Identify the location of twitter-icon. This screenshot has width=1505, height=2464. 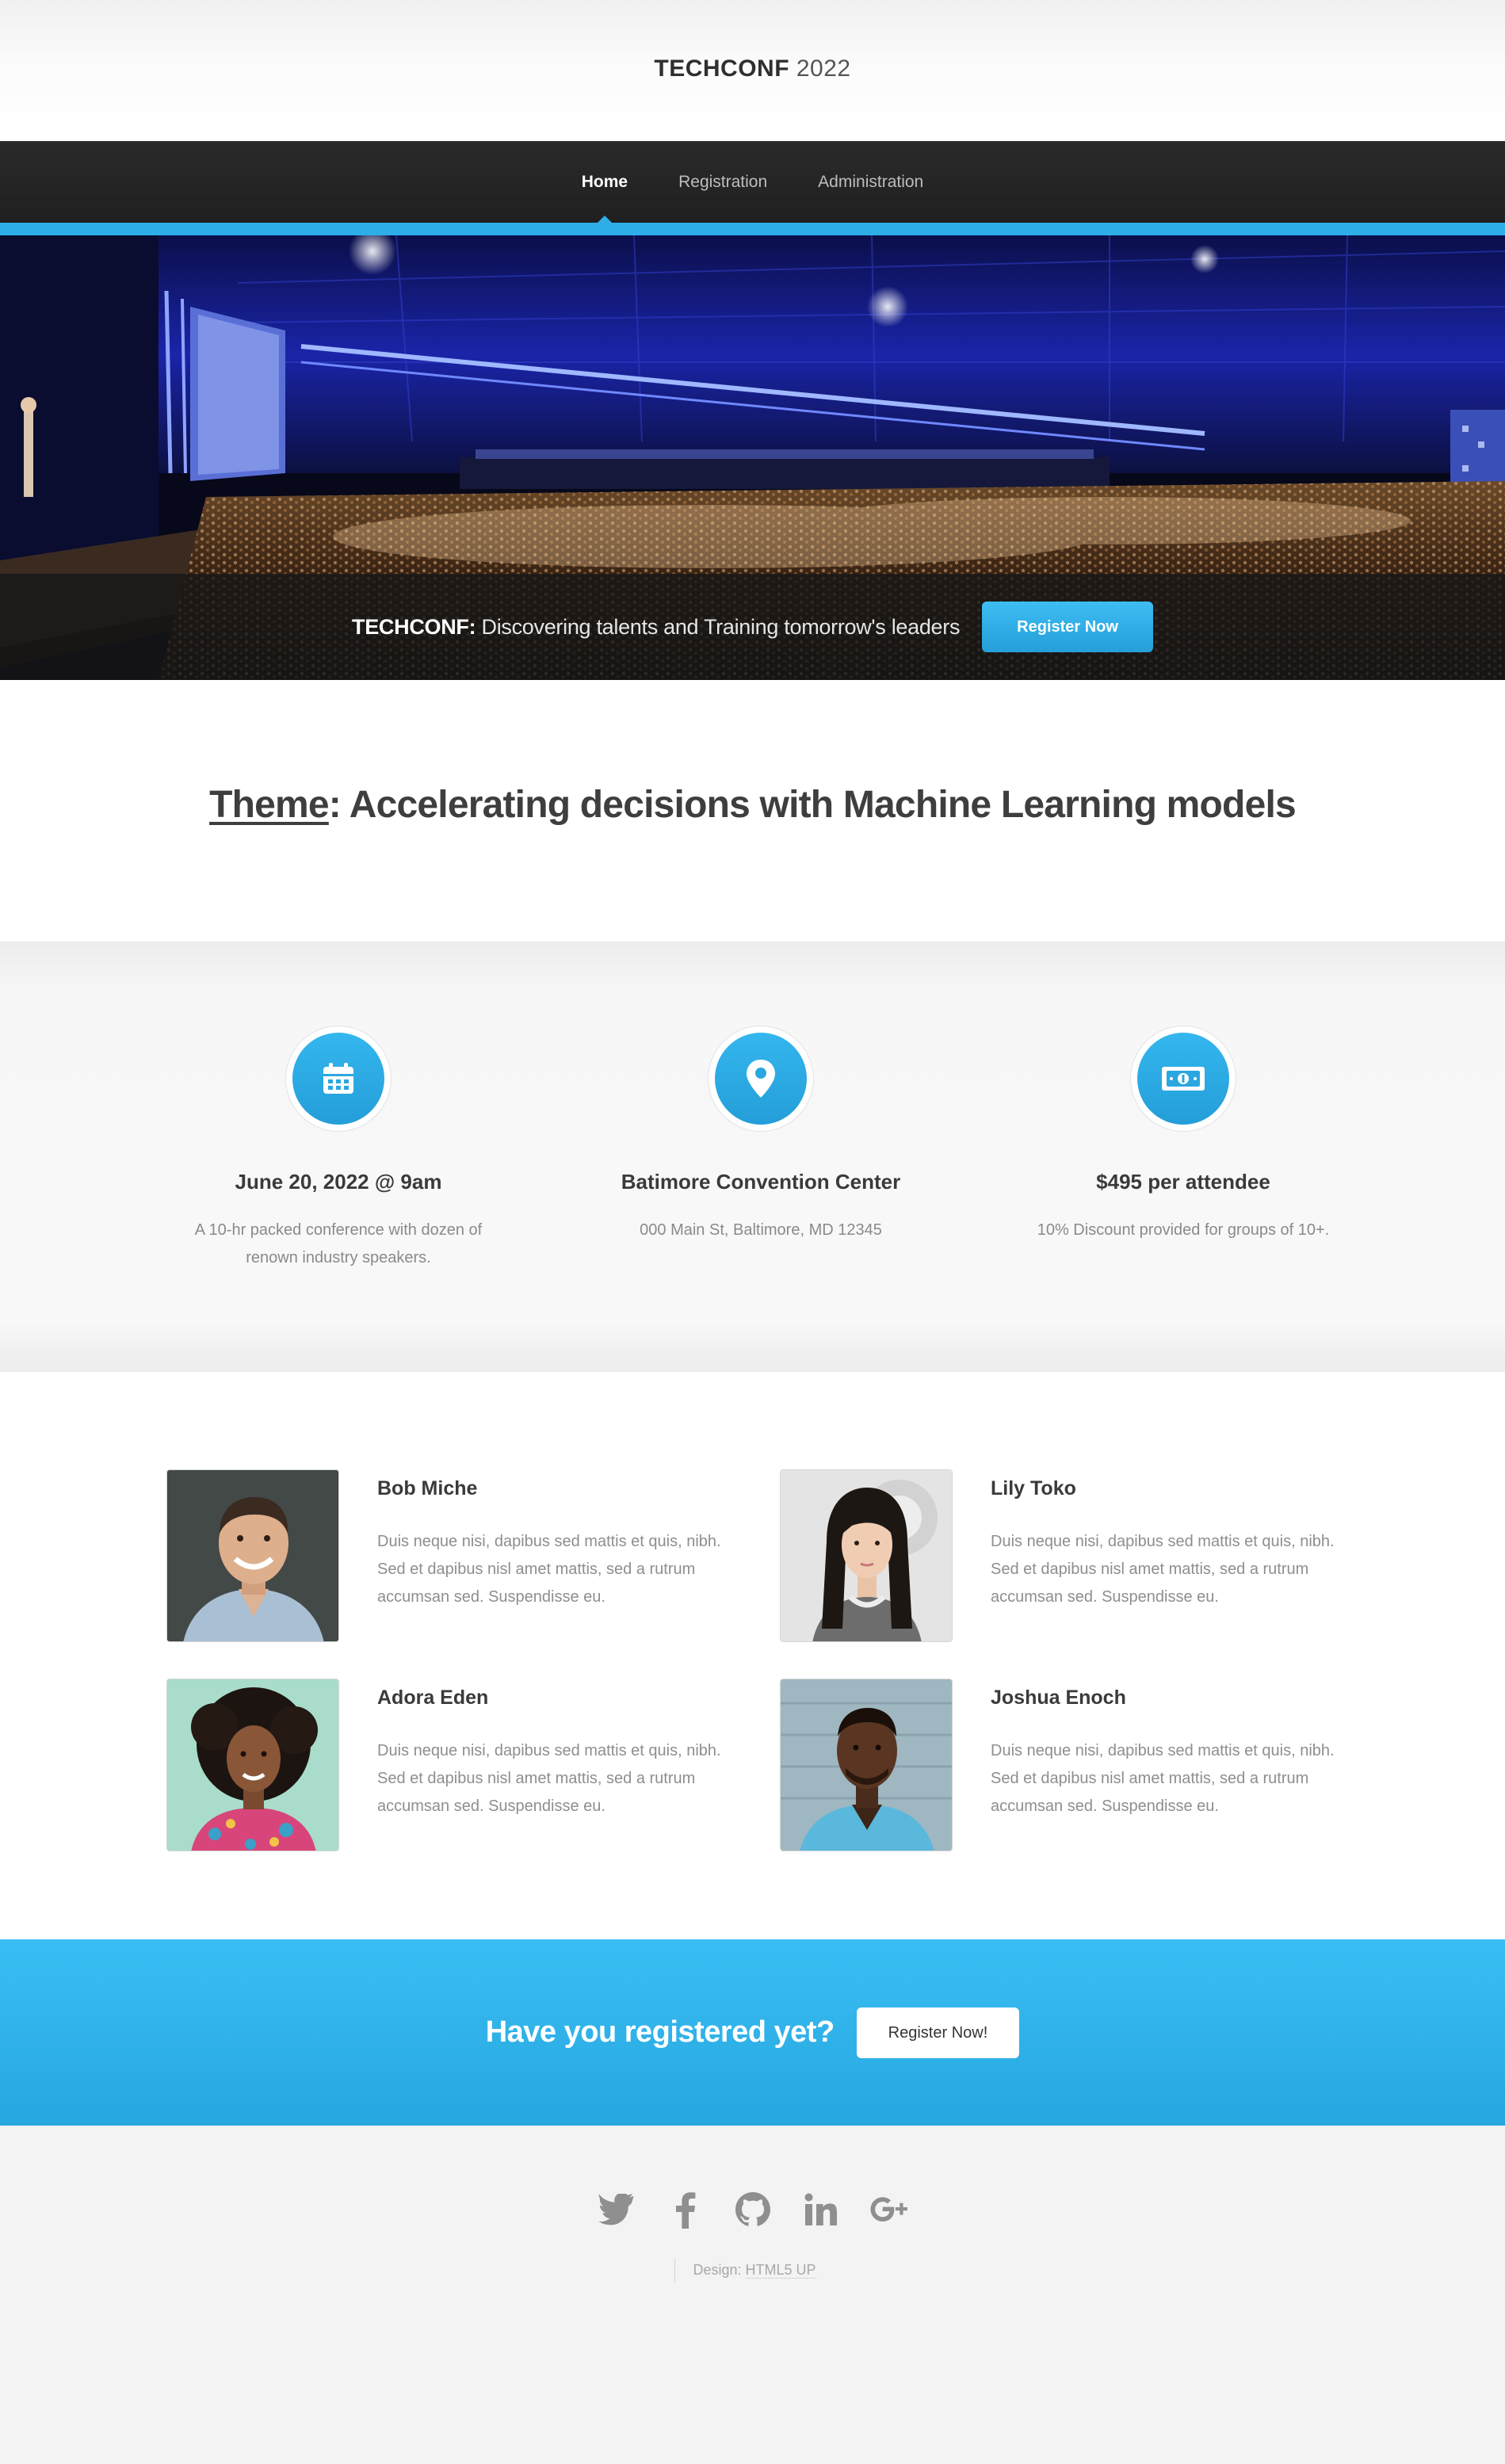
(616, 2209).